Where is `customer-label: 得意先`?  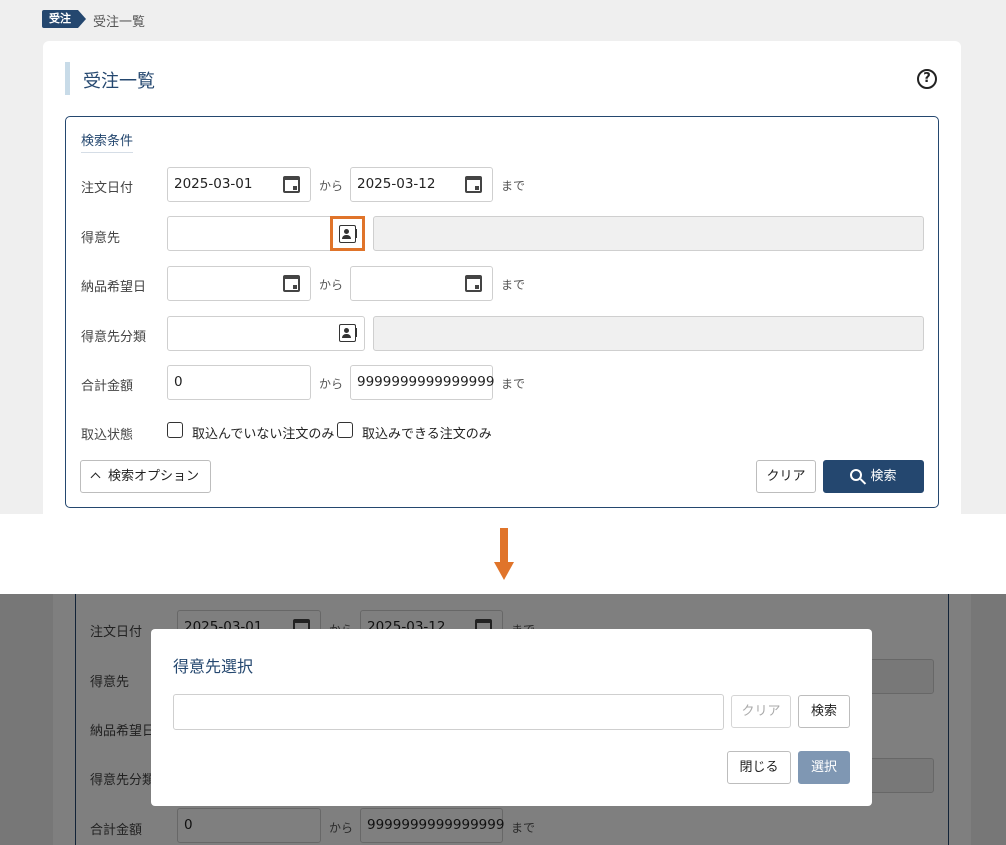
customer-label: 得意先 is located at coordinates (101, 238).